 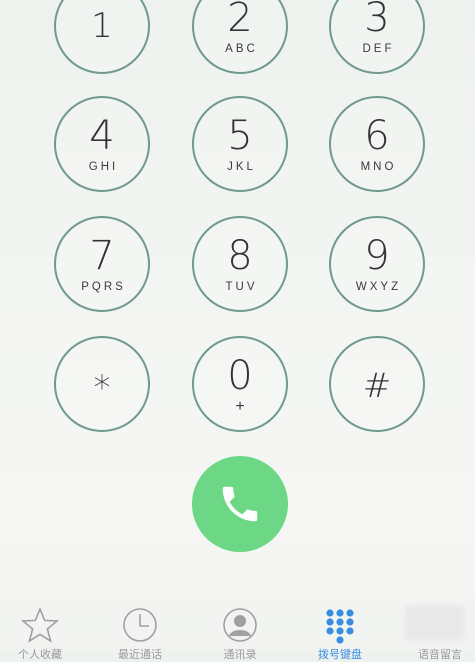 I want to click on key-digit: 8, so click(x=240, y=256).